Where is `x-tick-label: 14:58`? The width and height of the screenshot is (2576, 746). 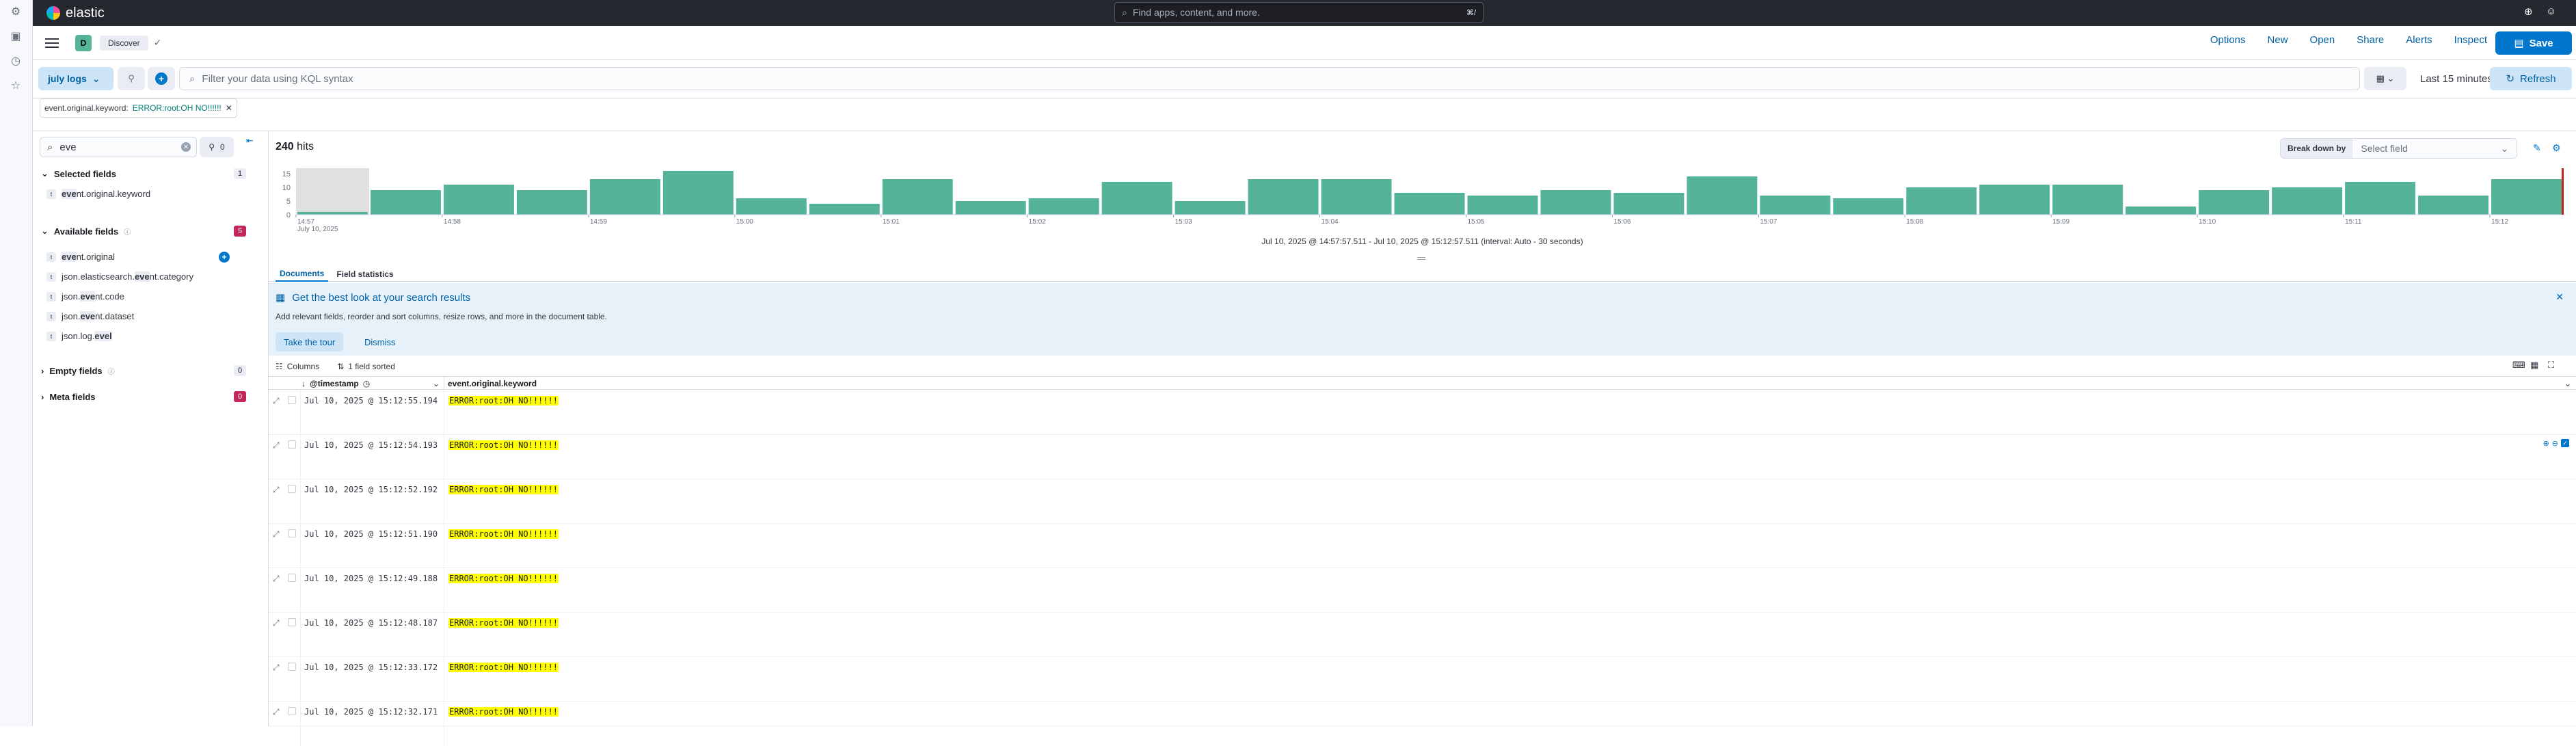 x-tick-label: 14:58 is located at coordinates (452, 222).